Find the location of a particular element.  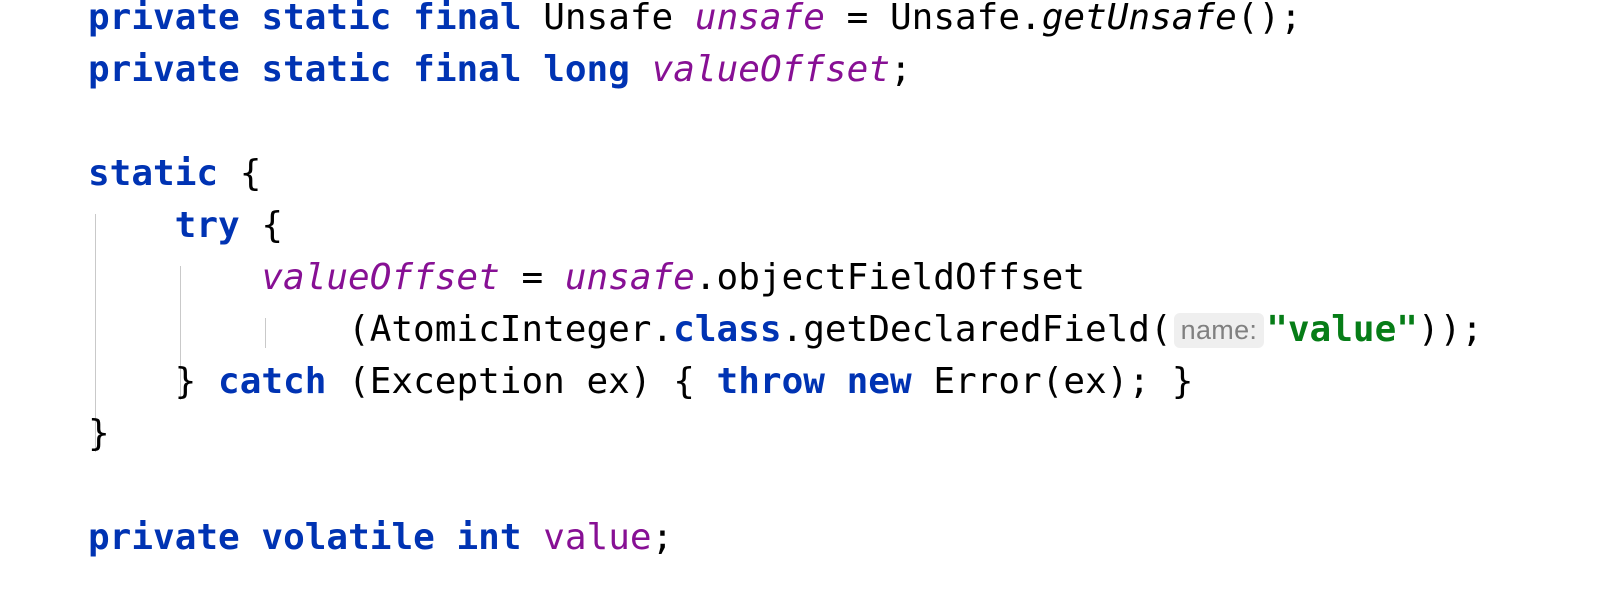

code-token: throw is located at coordinates (770, 381).